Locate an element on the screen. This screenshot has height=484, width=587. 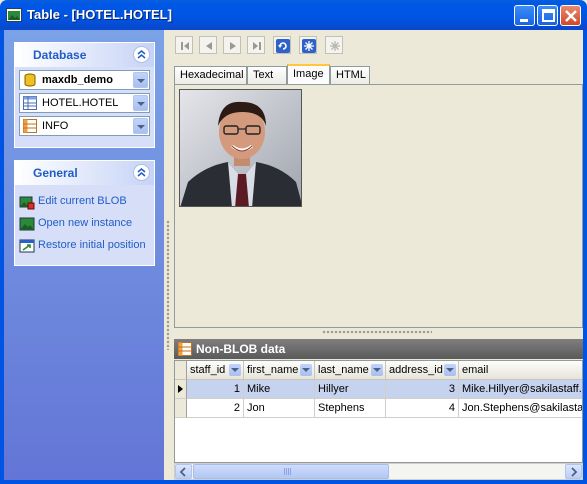
field-select-value: INFO is located at coordinates (55, 126).